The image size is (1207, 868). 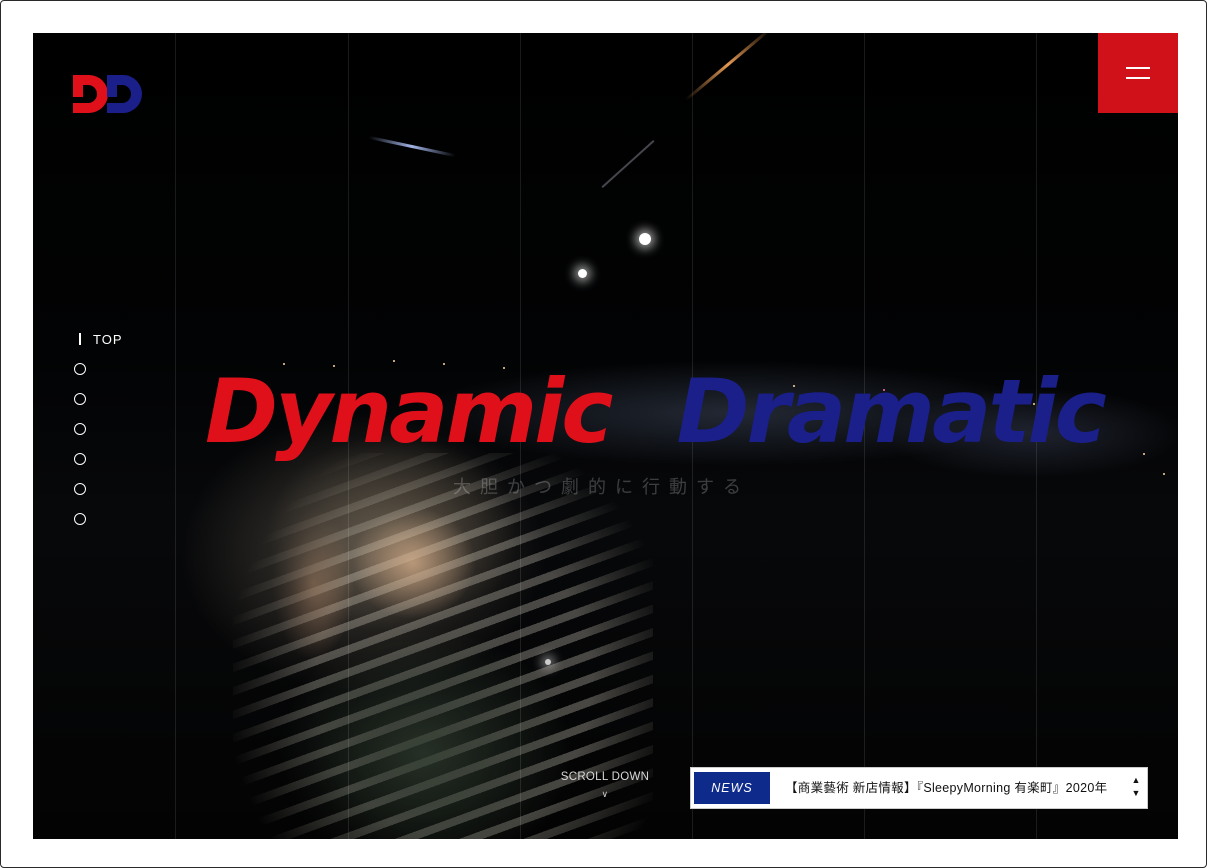 I want to click on news-headline-link: 【商業藝術 新店情報】『SleepyMorning 有楽町』2020年, so click(x=952, y=788).